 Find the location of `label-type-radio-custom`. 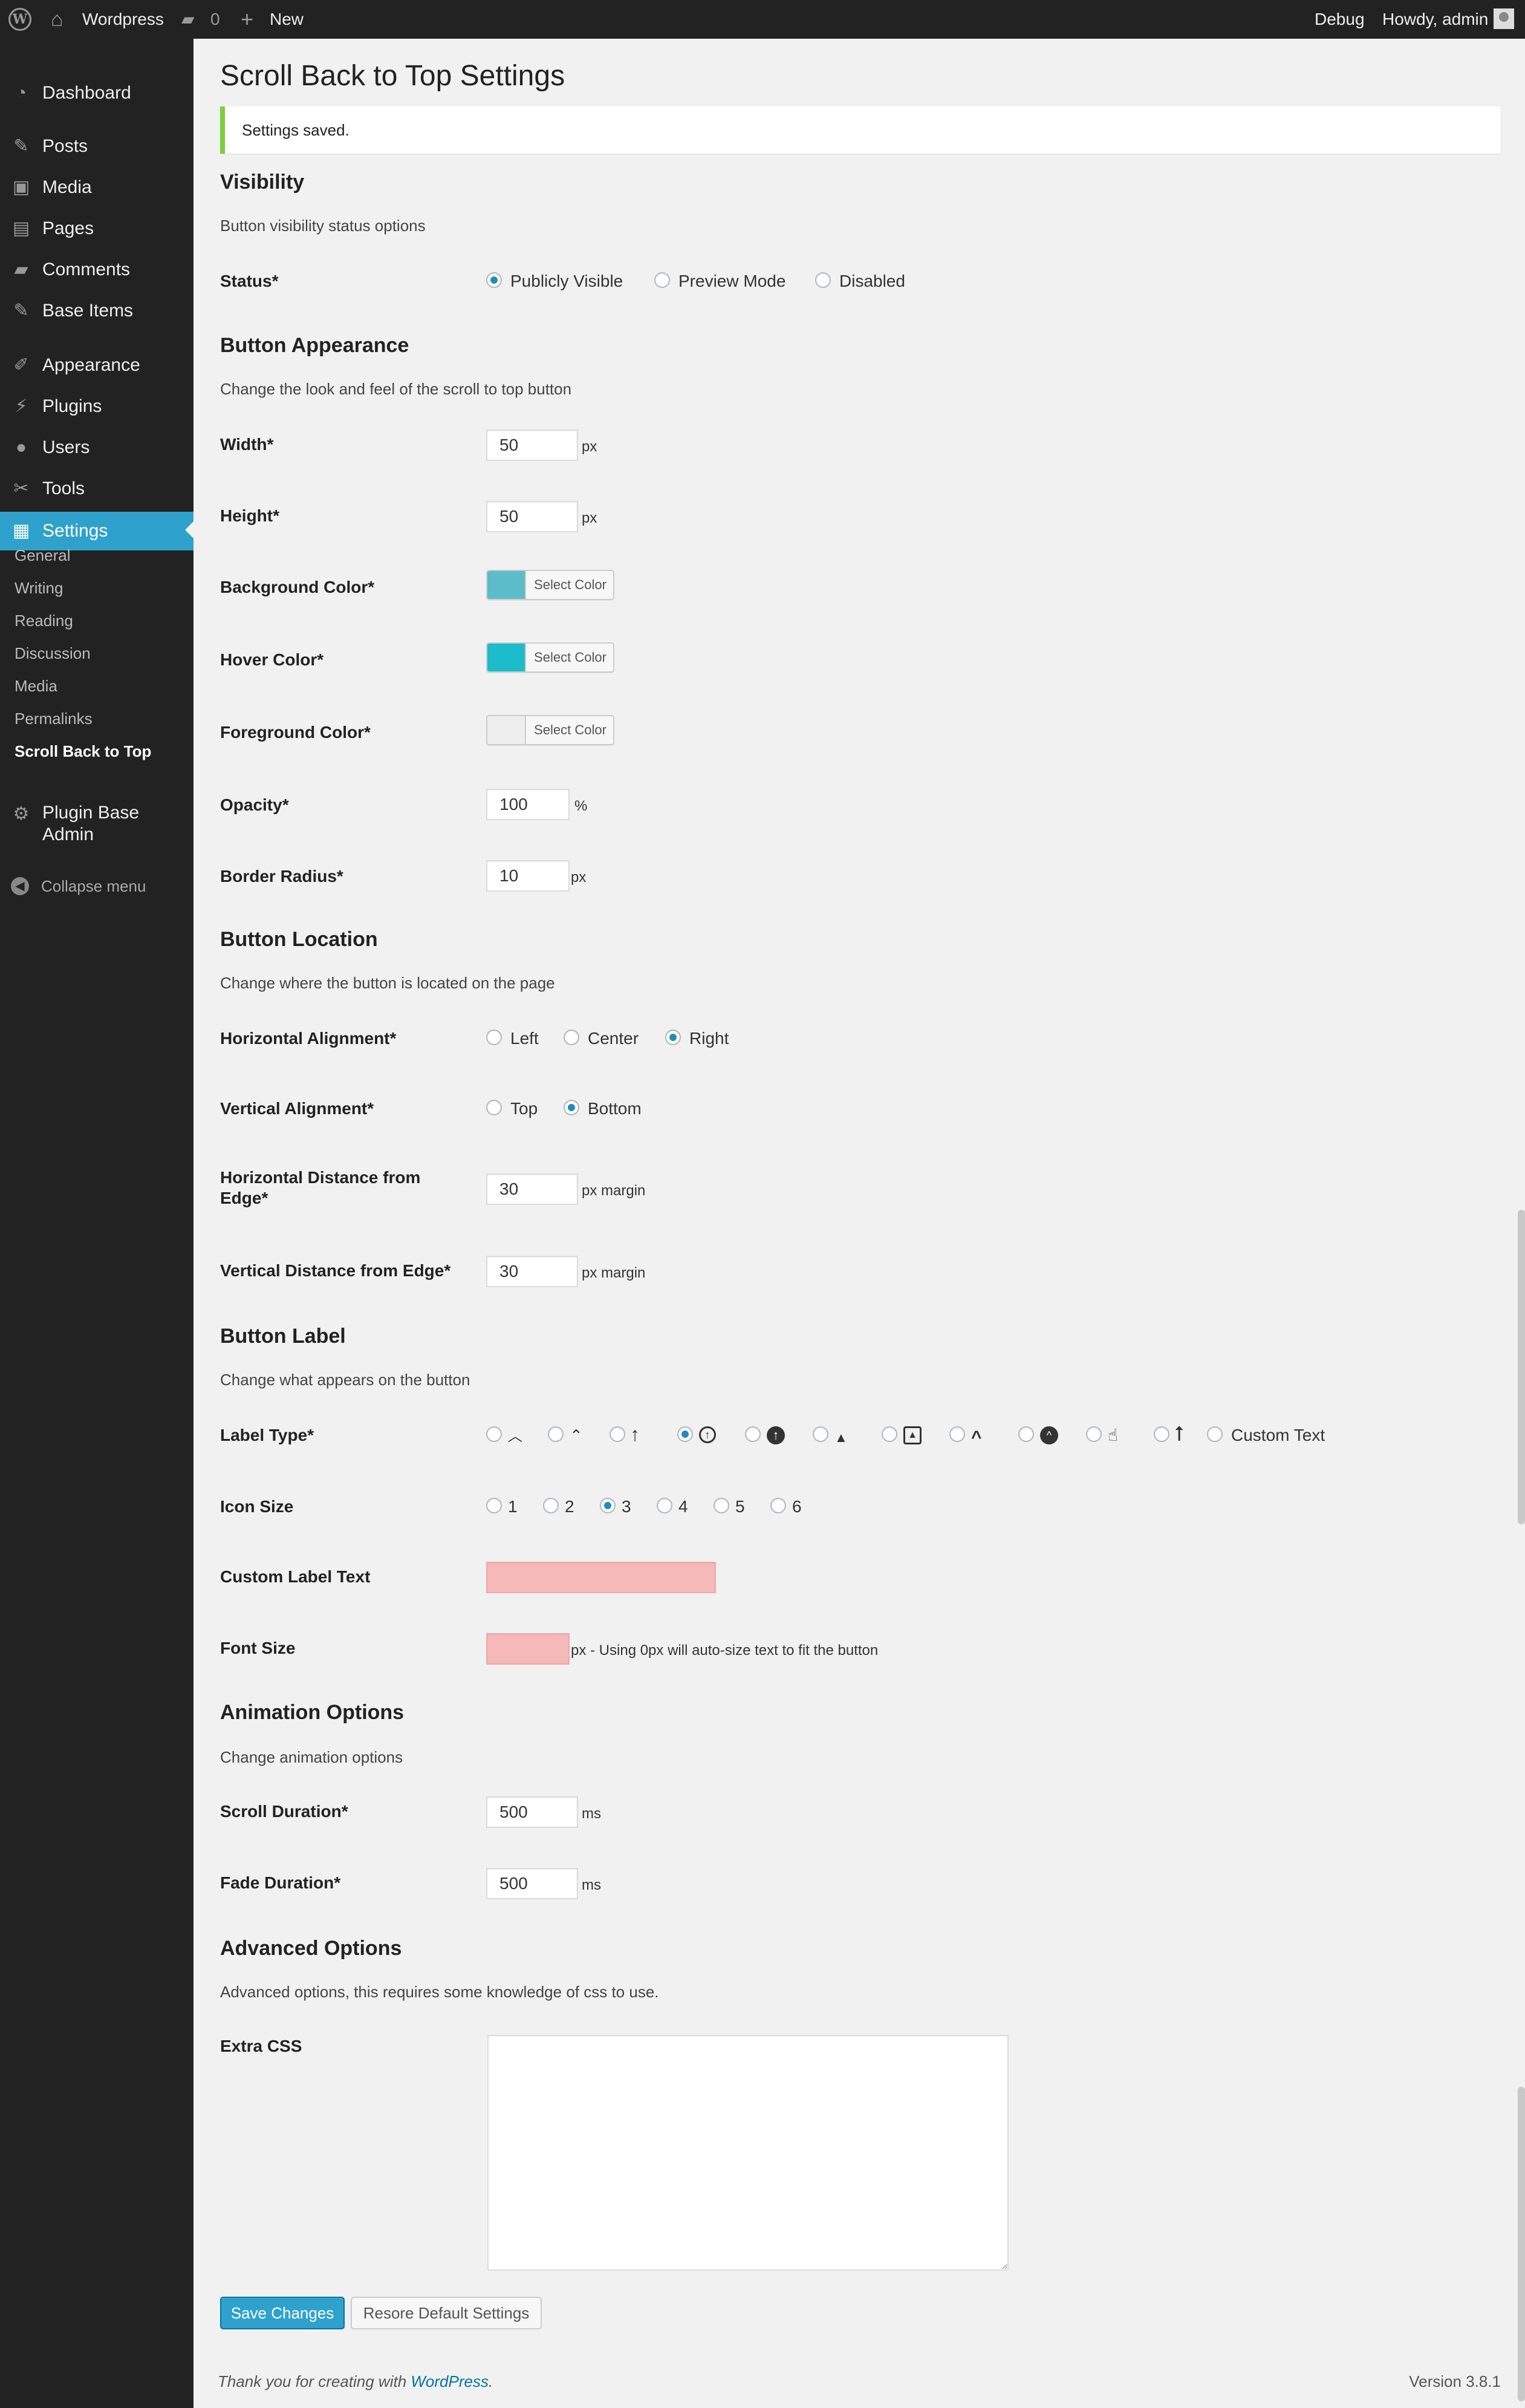

label-type-radio-custom is located at coordinates (1215, 1434).